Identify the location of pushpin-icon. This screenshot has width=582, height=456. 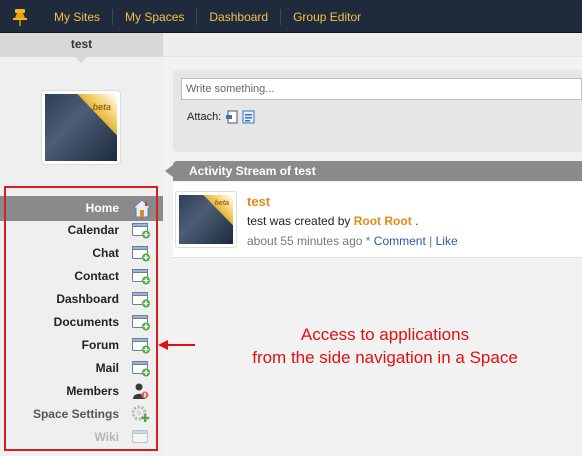
(20, 17).